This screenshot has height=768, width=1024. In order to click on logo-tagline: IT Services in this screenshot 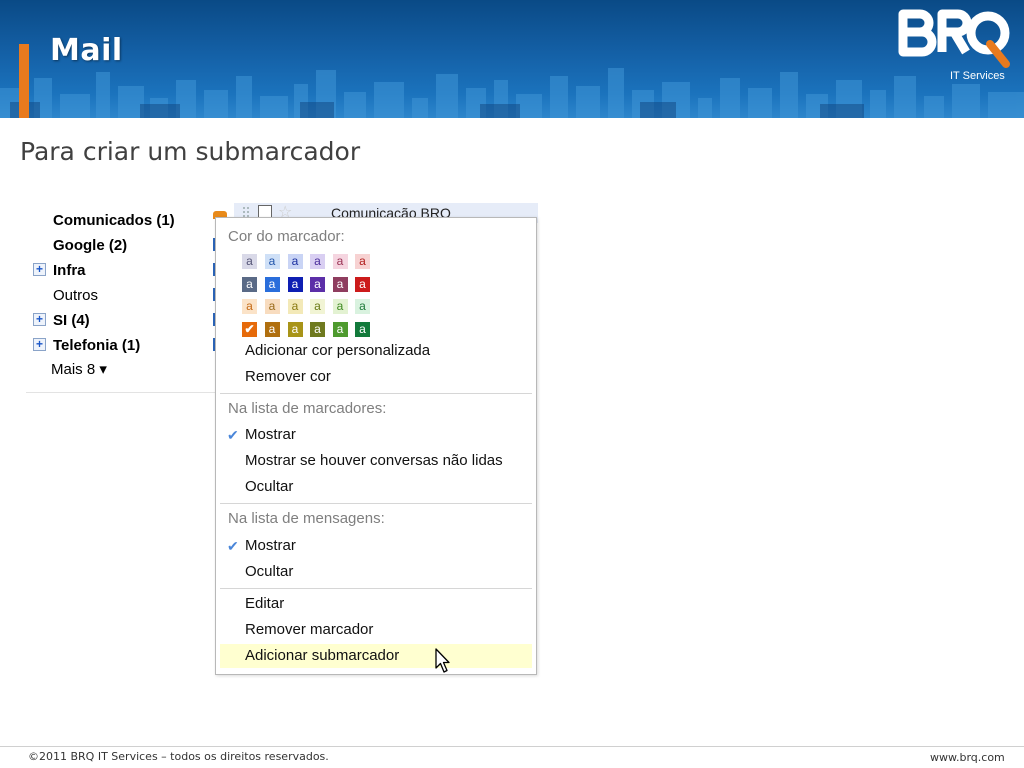, I will do `click(977, 76)`.